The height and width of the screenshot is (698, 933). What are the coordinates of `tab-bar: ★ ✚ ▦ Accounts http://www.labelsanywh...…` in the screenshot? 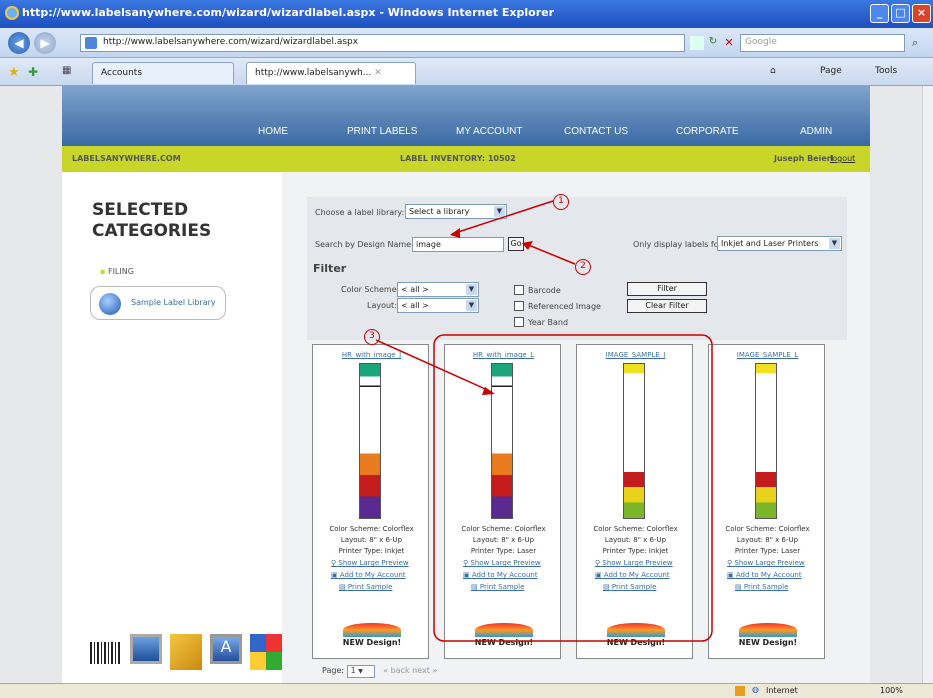 It's located at (466, 72).